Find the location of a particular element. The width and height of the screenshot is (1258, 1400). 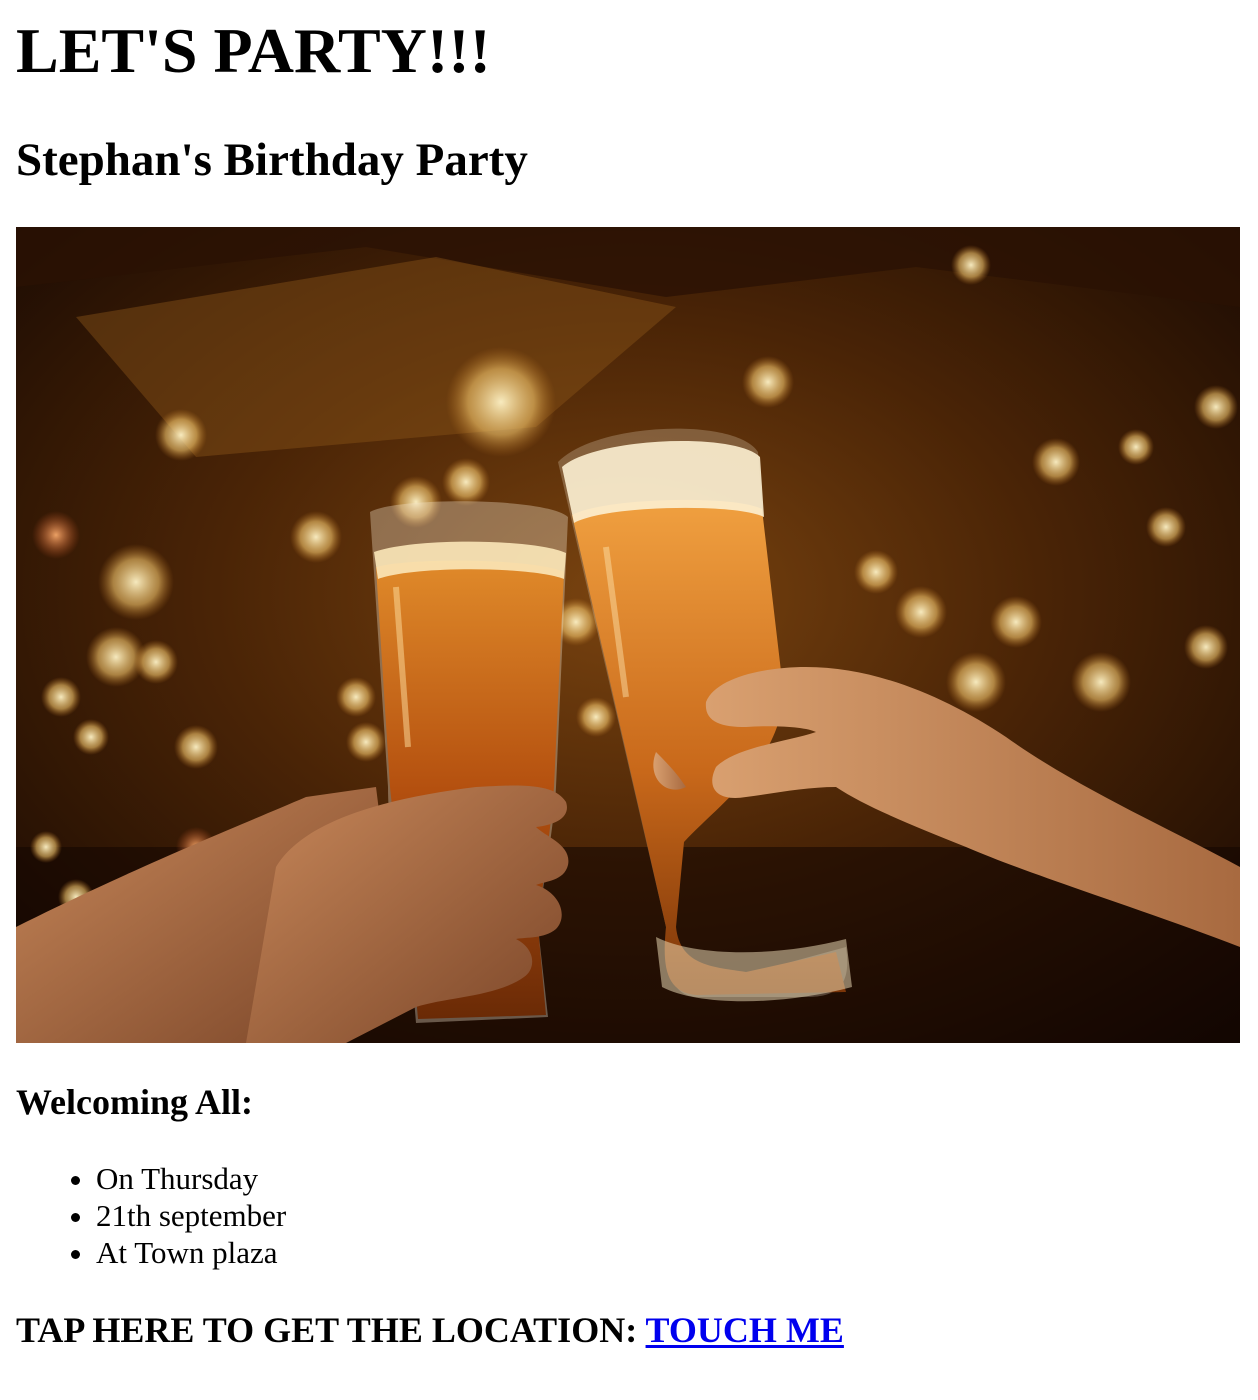

page-title: LET'S PARTY!!! is located at coordinates (253, 50).